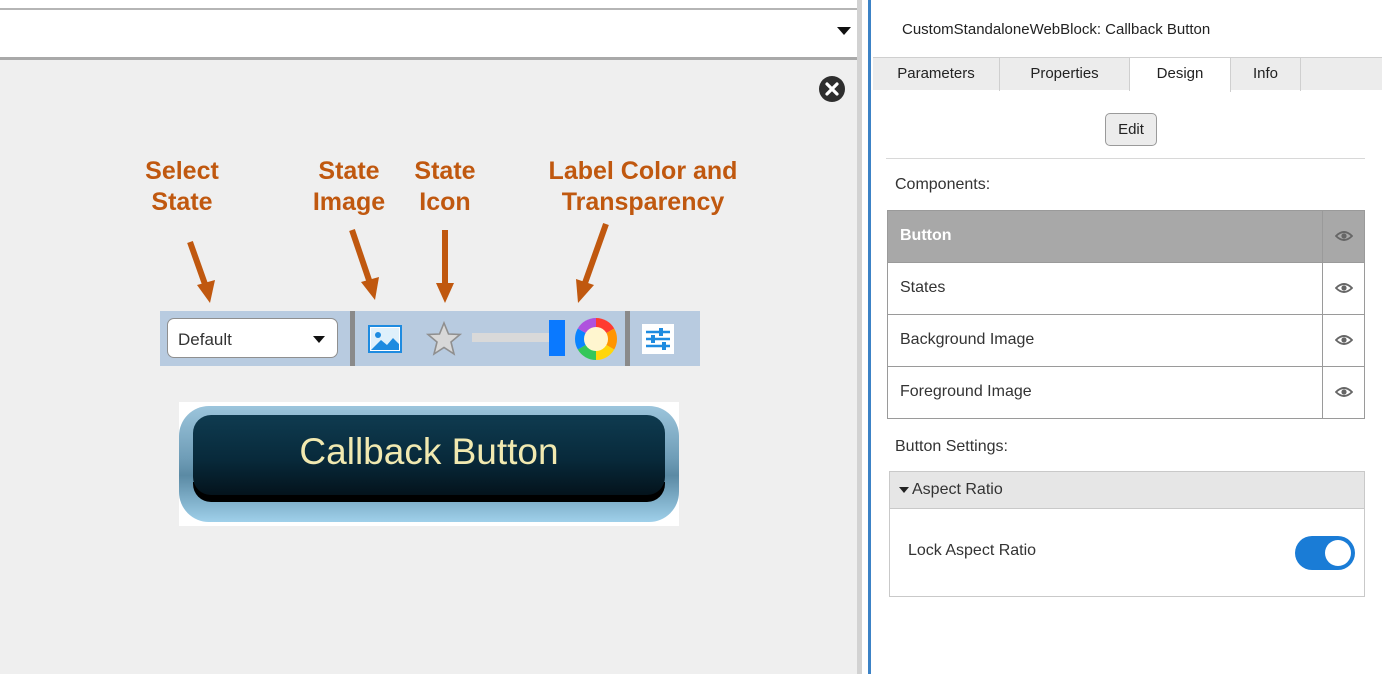  I want to click on color-wheel-icon, so click(596, 339).